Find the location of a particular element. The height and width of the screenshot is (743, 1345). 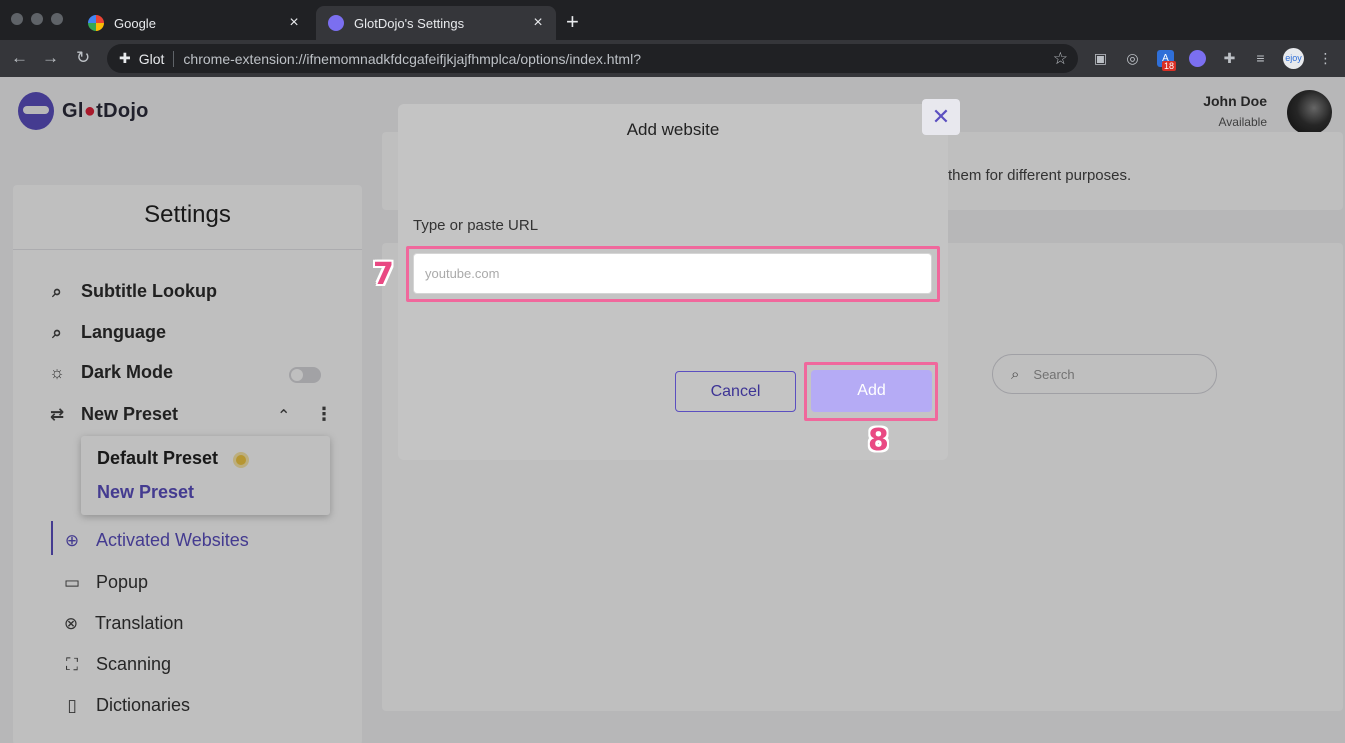

url-field-label: Type or paste URL is located at coordinates (476, 225).